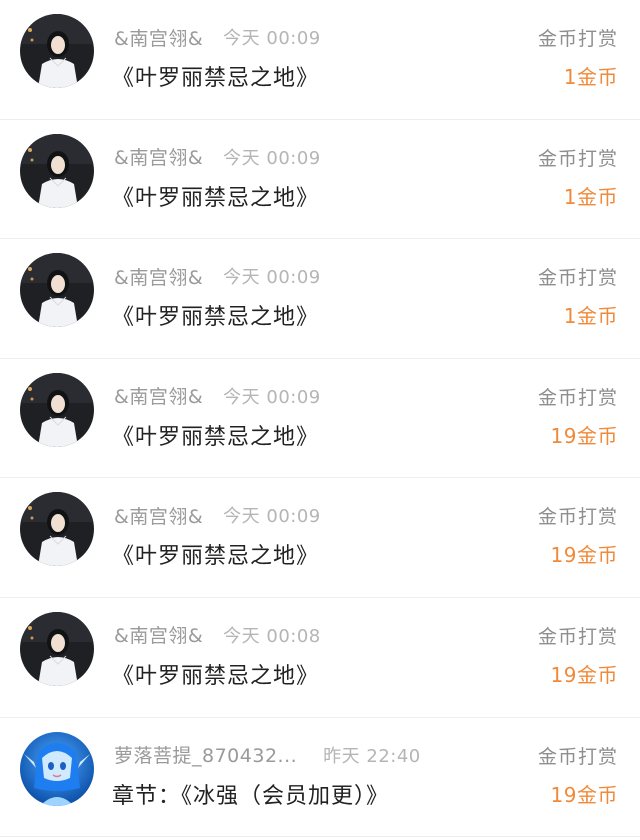 This screenshot has height=840, width=640. What do you see at coordinates (217, 635) in the screenshot?
I see `tip-meta: &南宫翎& 今天 00:08` at bounding box center [217, 635].